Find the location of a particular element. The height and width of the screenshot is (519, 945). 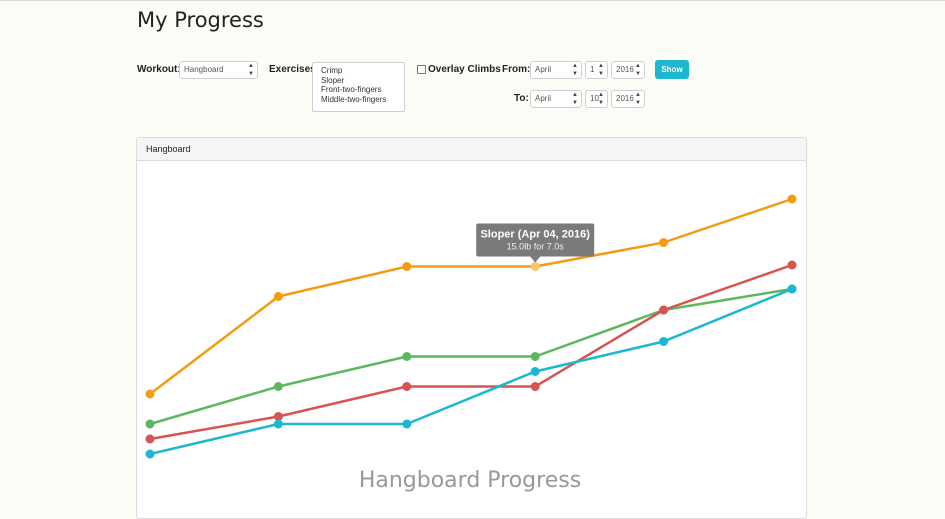

data-point-s0-p0 is located at coordinates (150, 394).